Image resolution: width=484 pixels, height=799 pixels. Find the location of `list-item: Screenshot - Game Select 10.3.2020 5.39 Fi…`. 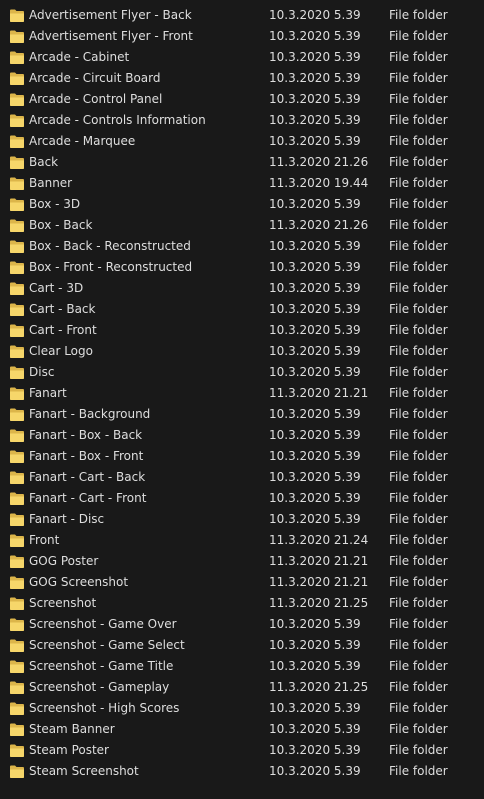

list-item: Screenshot - Game Select 10.3.2020 5.39 Fi… is located at coordinates (242, 645).